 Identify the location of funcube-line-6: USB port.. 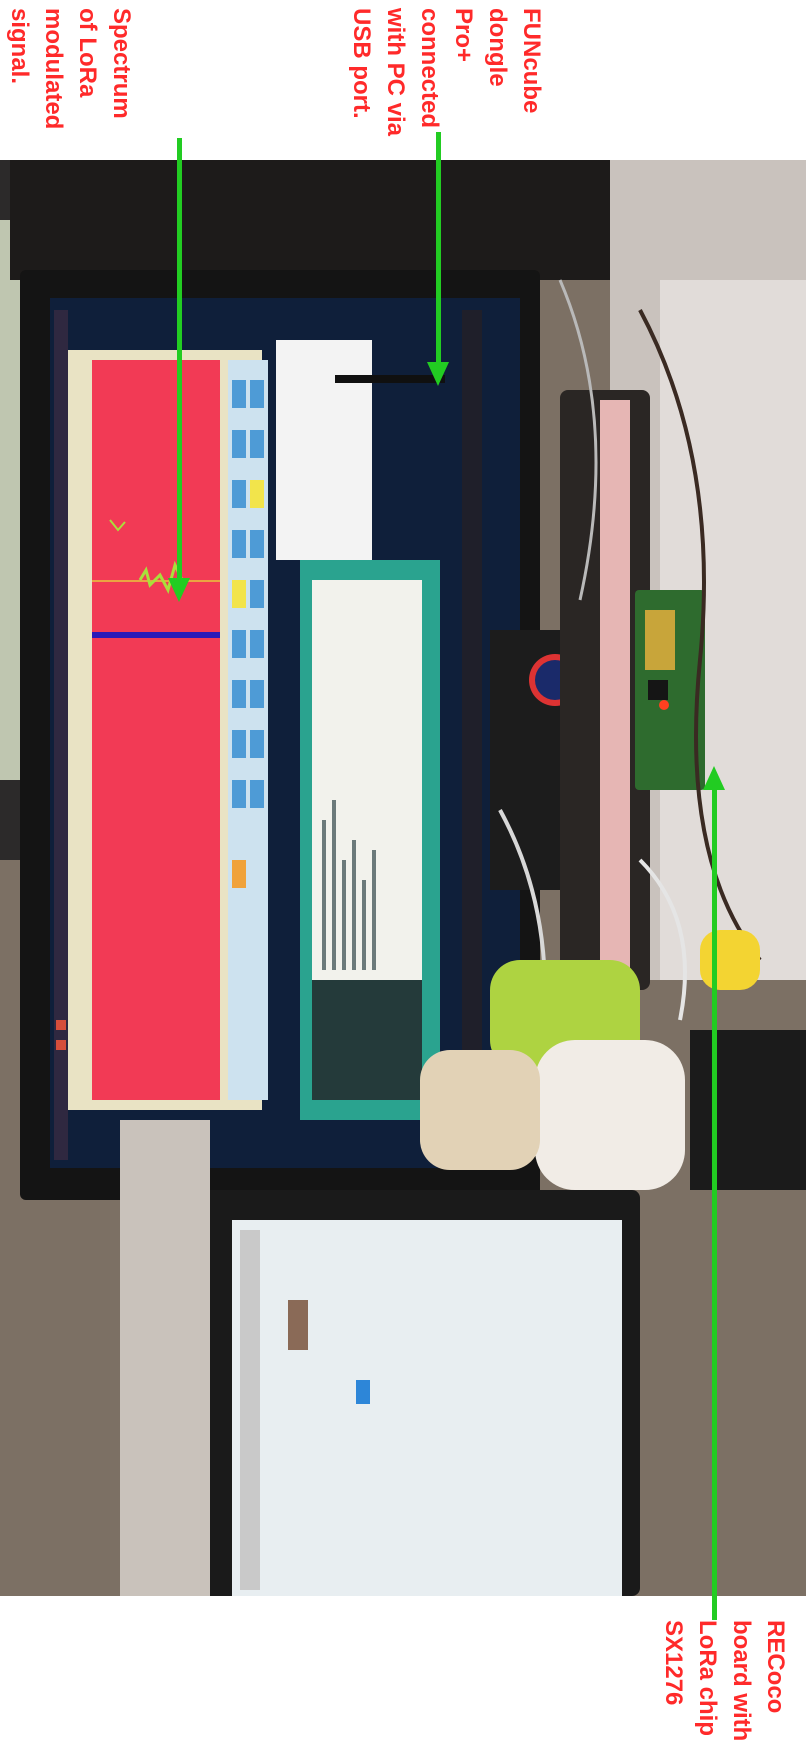
(361, 63).